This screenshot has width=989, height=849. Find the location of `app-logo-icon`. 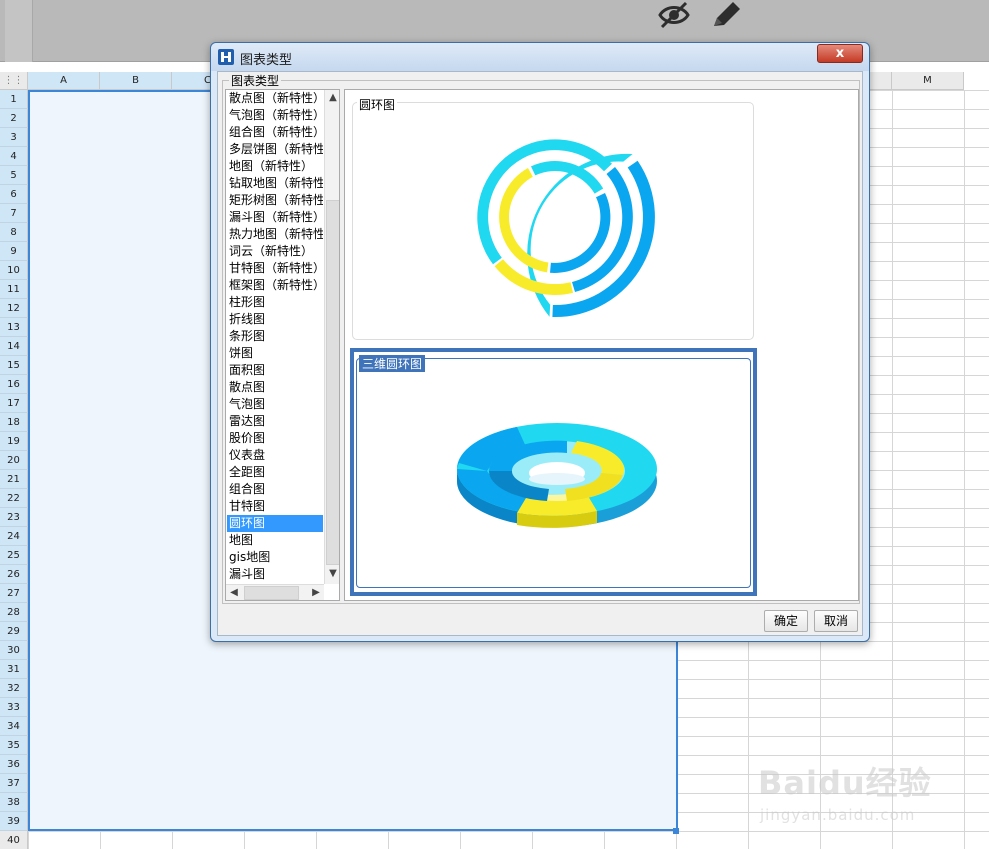

app-logo-icon is located at coordinates (226, 57).